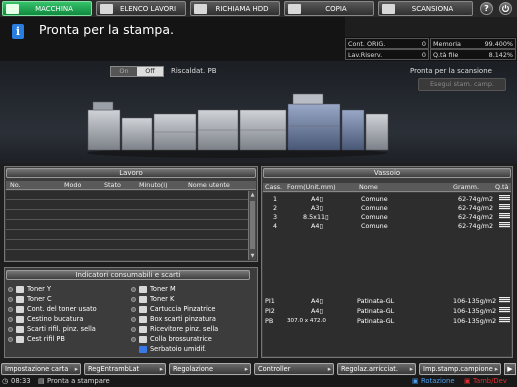 The height and width of the screenshot is (387, 517). I want to click on job-table-header: No. Modo Stato Minuto(i) Nome utente, so click(131, 185).